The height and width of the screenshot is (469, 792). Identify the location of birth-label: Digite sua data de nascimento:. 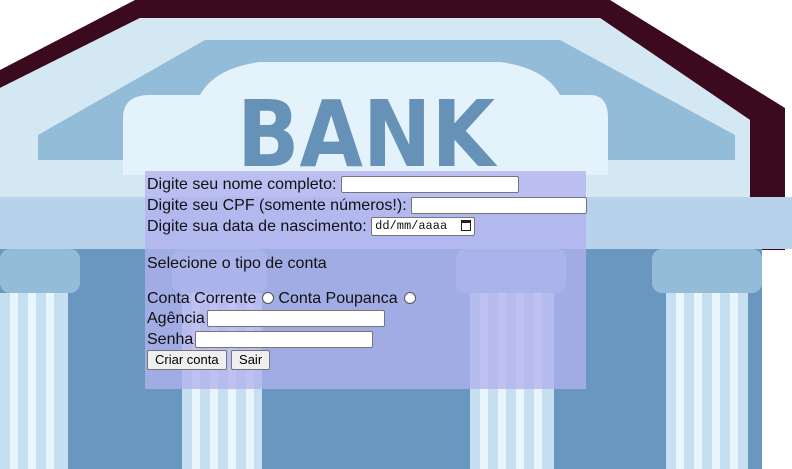
(257, 226).